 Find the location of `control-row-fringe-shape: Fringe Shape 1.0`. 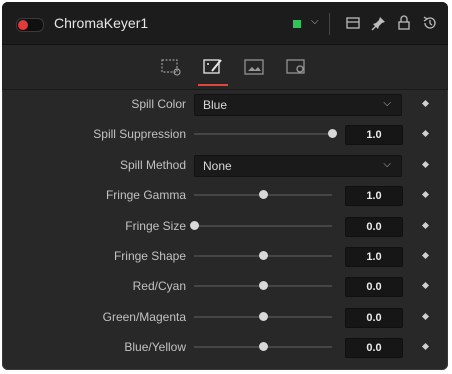

control-row-fringe-shape: Fringe Shape 1.0 is located at coordinates (225, 256).